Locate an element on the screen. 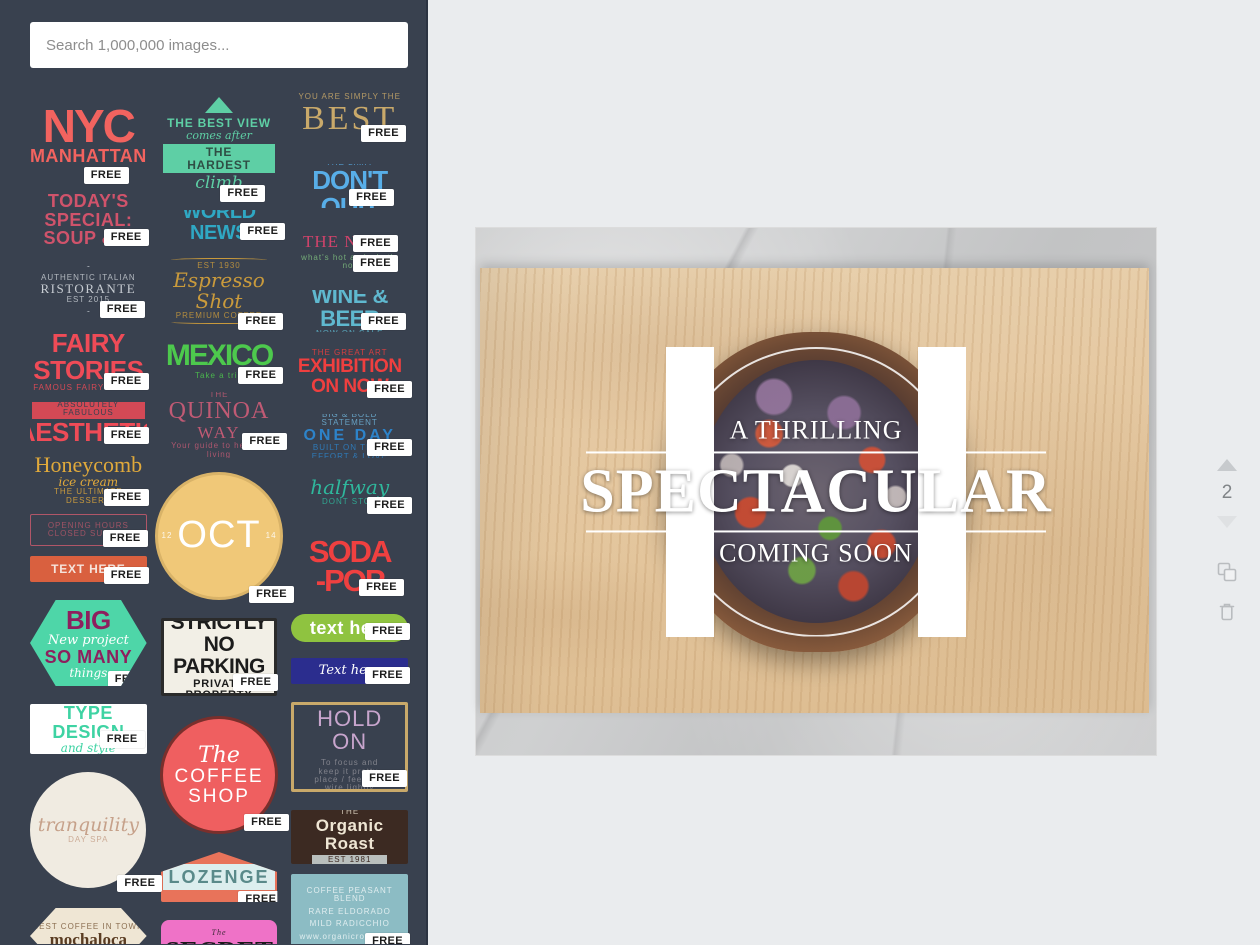  overlay-top-line: A THRILLING is located at coordinates (816, 430).